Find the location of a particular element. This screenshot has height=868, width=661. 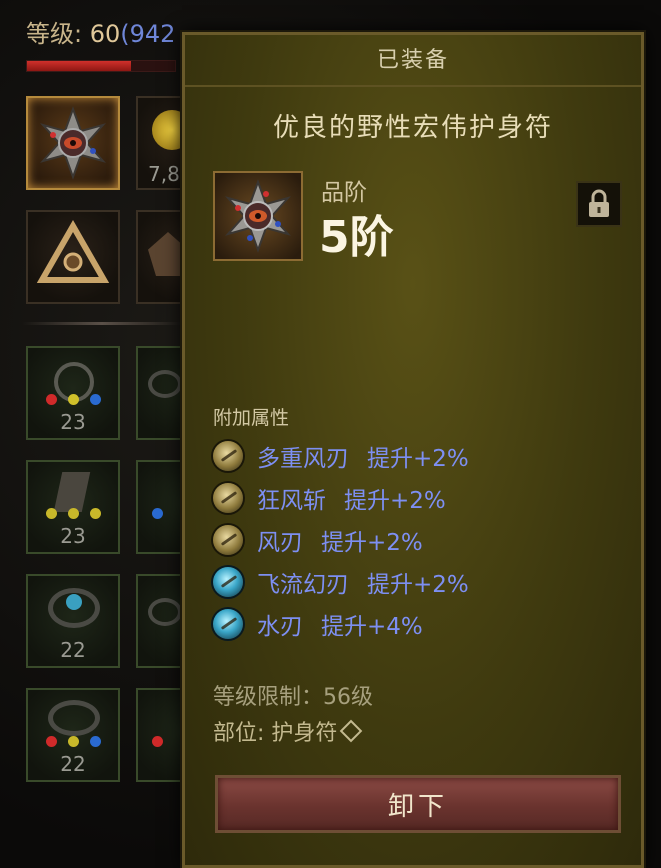

flowing-blade-icon is located at coordinates (228, 582).